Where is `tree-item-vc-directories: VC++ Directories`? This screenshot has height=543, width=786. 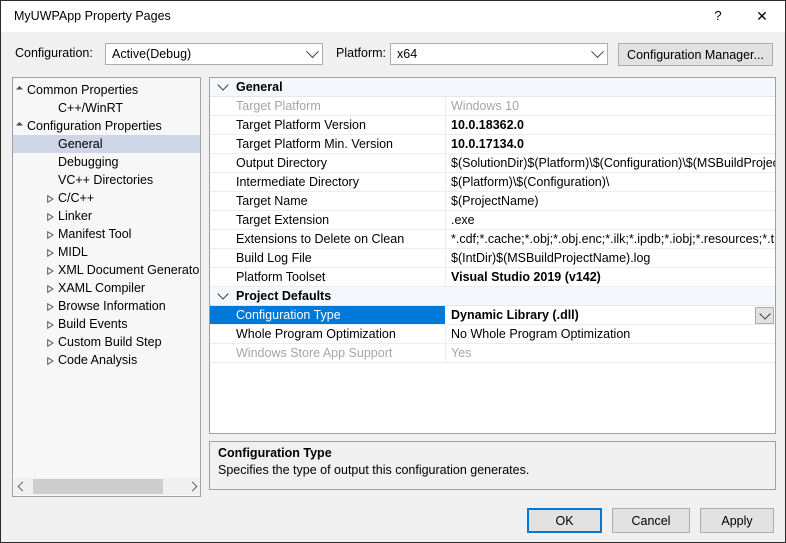
tree-item-vc-directories: VC++ Directories is located at coordinates (106, 180).